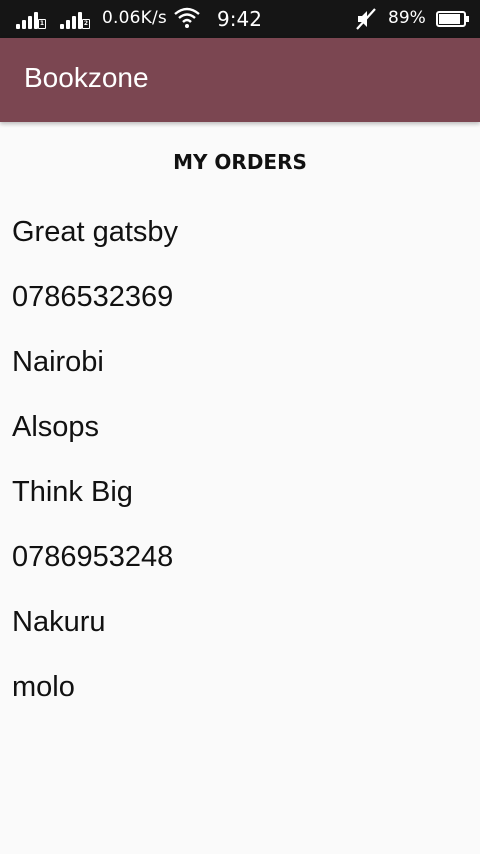 This screenshot has height=854, width=480. What do you see at coordinates (58, 362) in the screenshot?
I see `list-item: Nairobi` at bounding box center [58, 362].